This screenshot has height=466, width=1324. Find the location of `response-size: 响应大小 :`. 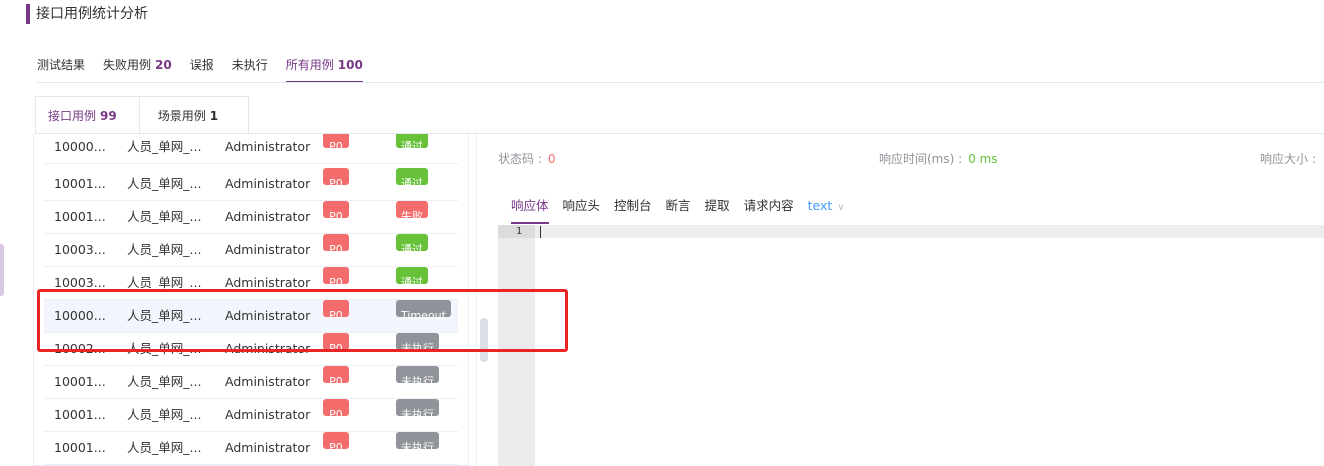

response-size: 响应大小 : is located at coordinates (1288, 159).